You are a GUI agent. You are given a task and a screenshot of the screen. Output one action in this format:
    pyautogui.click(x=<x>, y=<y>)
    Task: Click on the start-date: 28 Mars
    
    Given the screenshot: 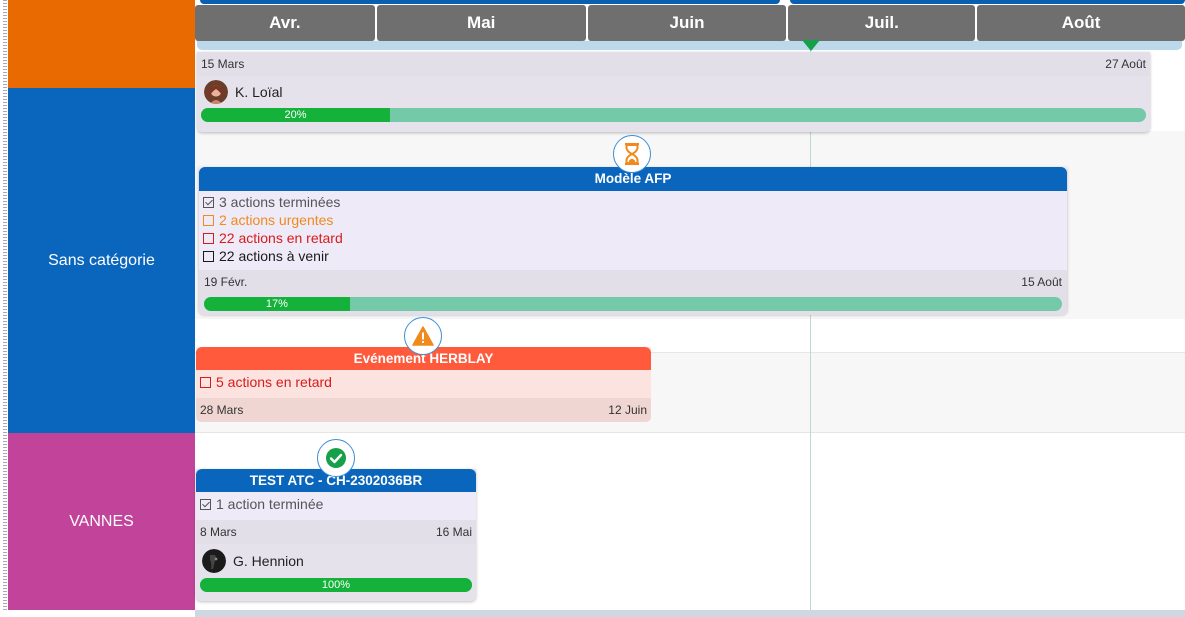 What is the action you would take?
    pyautogui.click(x=222, y=410)
    